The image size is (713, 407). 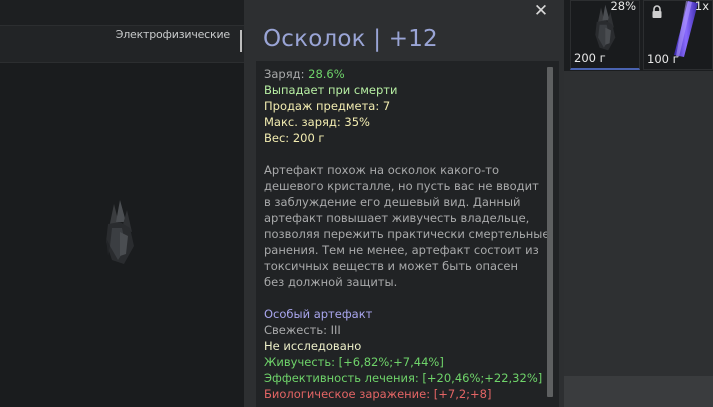 What do you see at coordinates (397, 218) in the screenshot?
I see `description-line: артефакт повышает живучесть владельце,` at bounding box center [397, 218].